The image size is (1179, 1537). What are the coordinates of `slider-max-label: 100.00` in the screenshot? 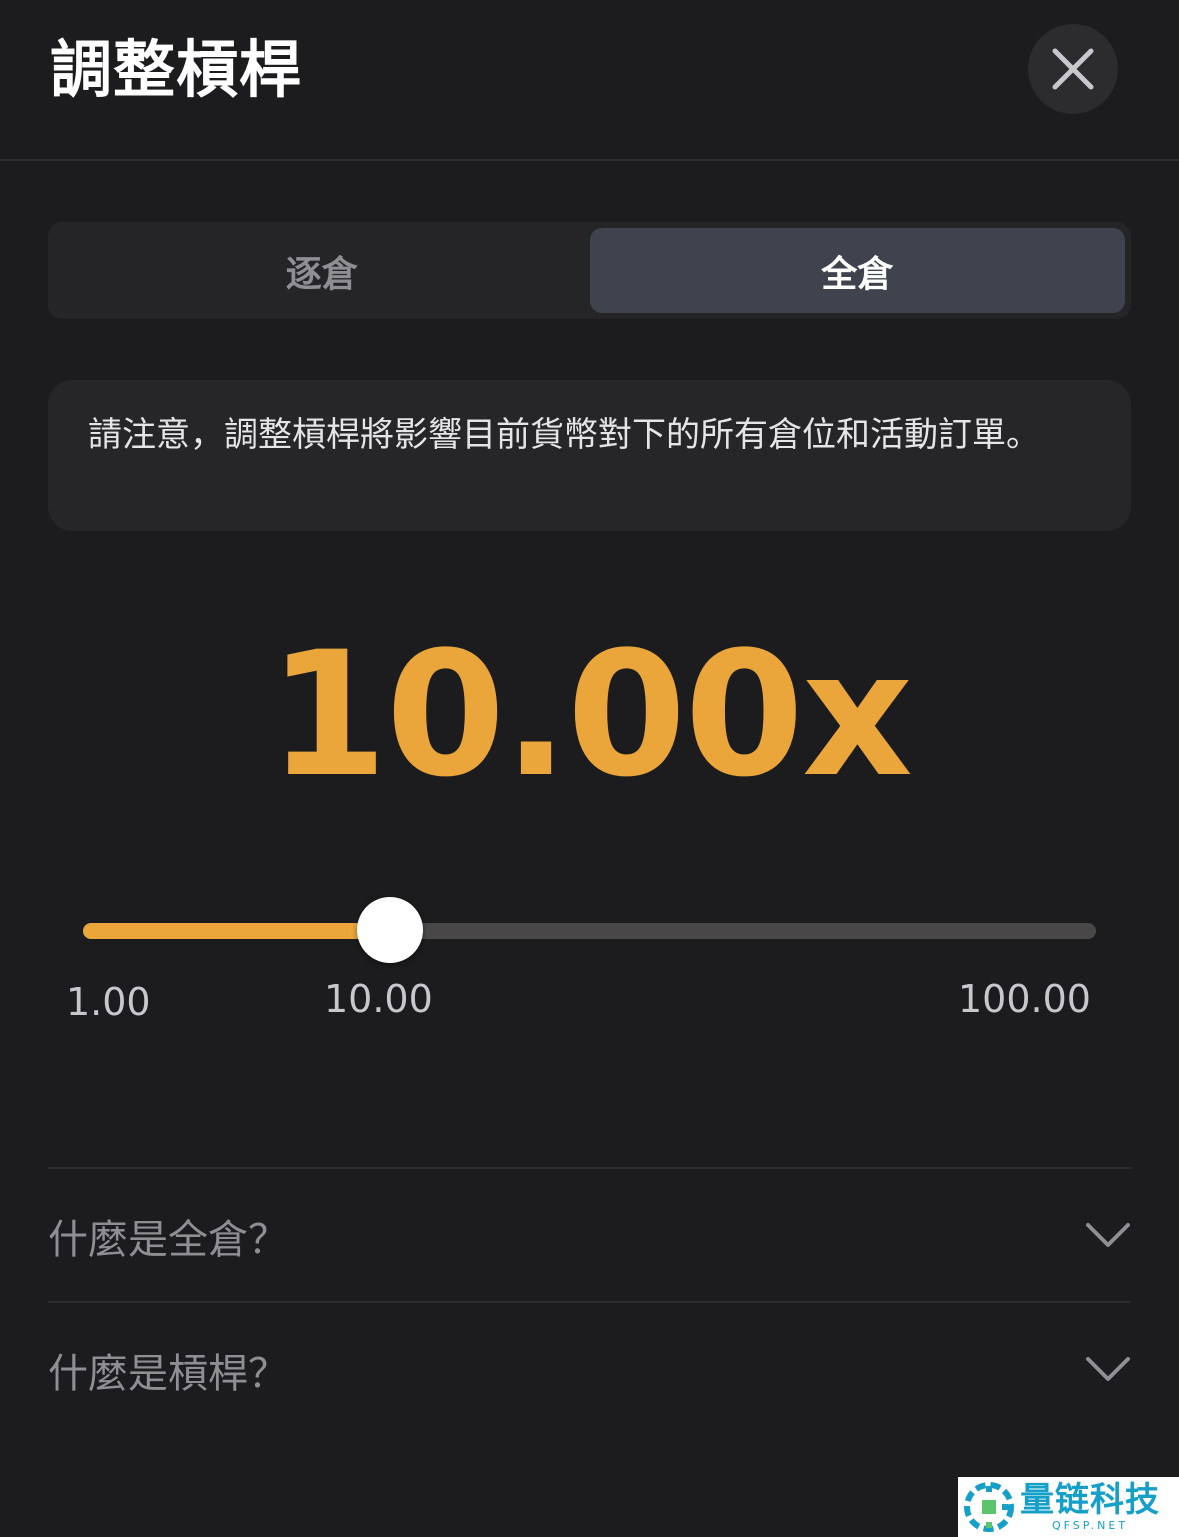 It's located at (1024, 999).